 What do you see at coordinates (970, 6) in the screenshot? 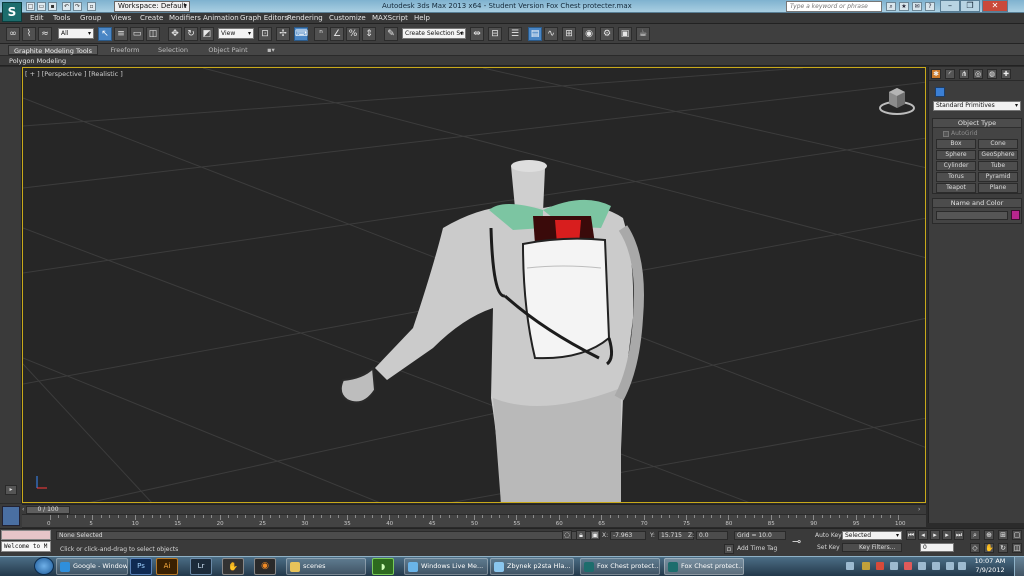
I see `restore-button: ❐` at bounding box center [970, 6].